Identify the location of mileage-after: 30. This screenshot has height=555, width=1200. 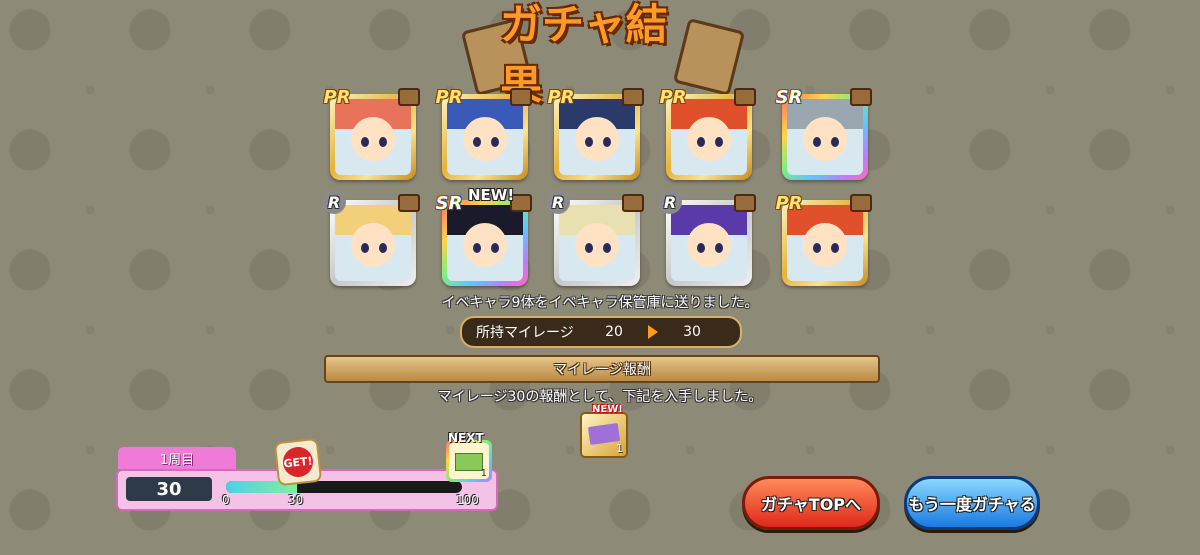
(692, 332).